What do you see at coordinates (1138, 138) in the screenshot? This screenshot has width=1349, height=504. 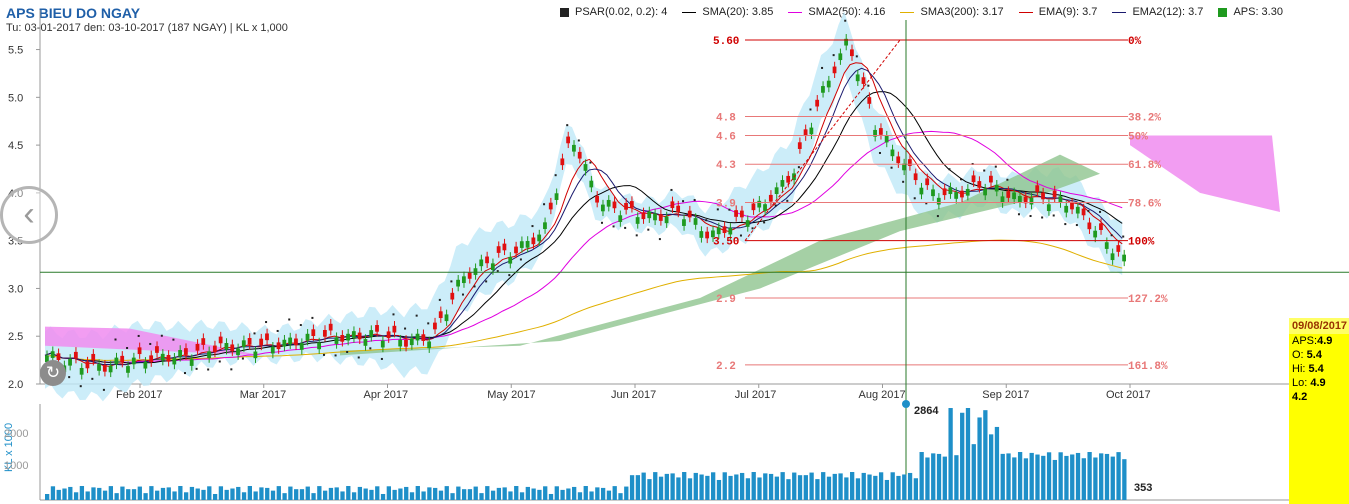 I see `fib-ratio-label: 50%` at bounding box center [1138, 138].